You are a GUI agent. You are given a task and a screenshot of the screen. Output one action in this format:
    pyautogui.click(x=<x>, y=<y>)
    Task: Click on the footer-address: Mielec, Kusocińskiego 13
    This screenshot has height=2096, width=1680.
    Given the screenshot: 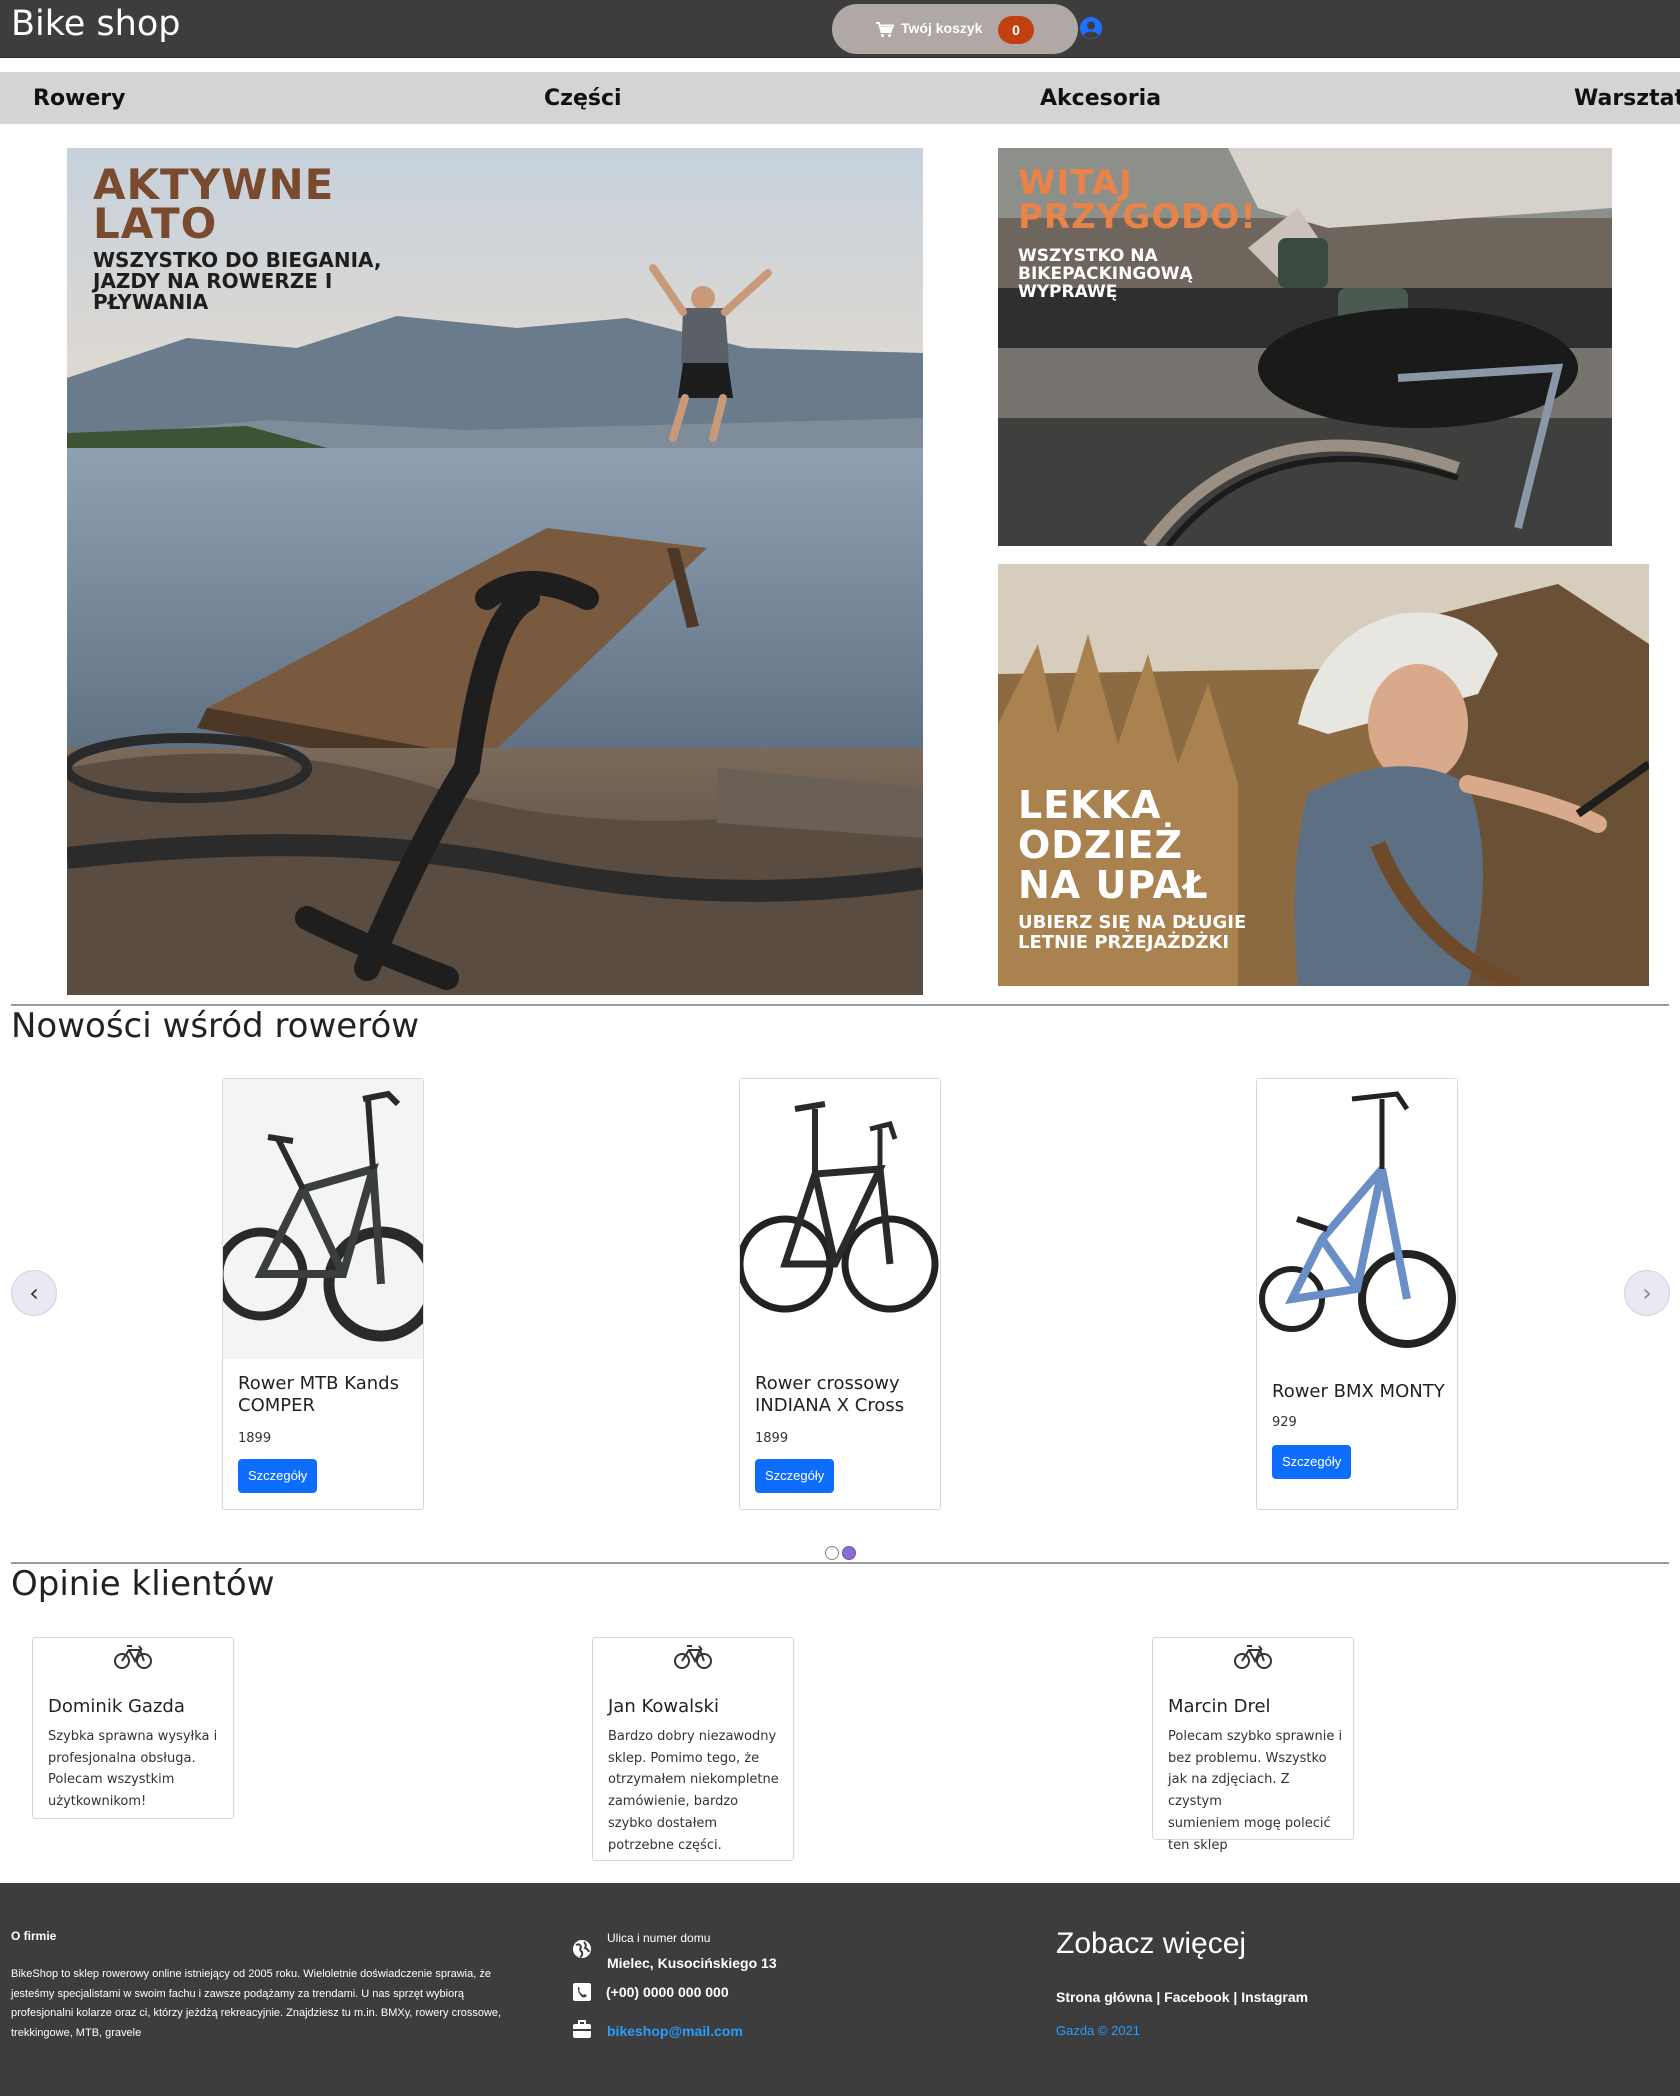 What is the action you would take?
    pyautogui.click(x=692, y=1963)
    